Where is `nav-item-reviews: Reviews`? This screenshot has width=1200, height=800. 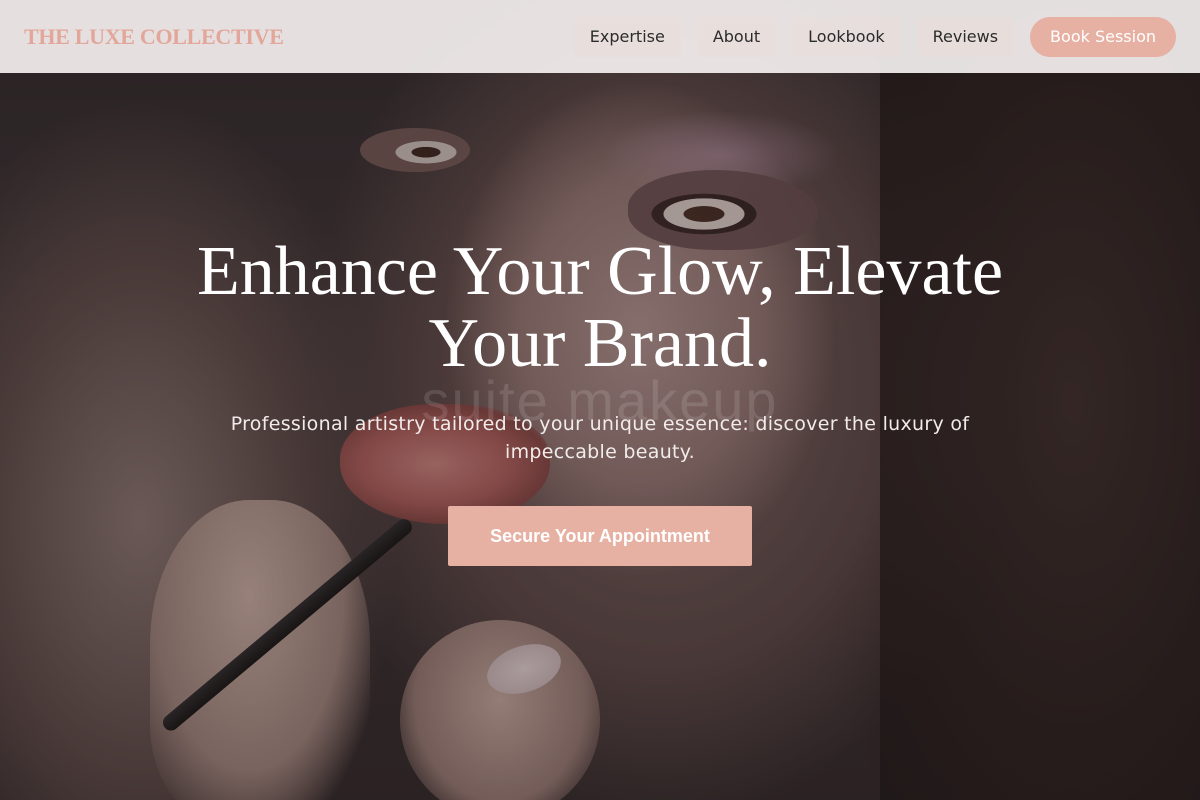
nav-item-reviews: Reviews is located at coordinates (965, 36).